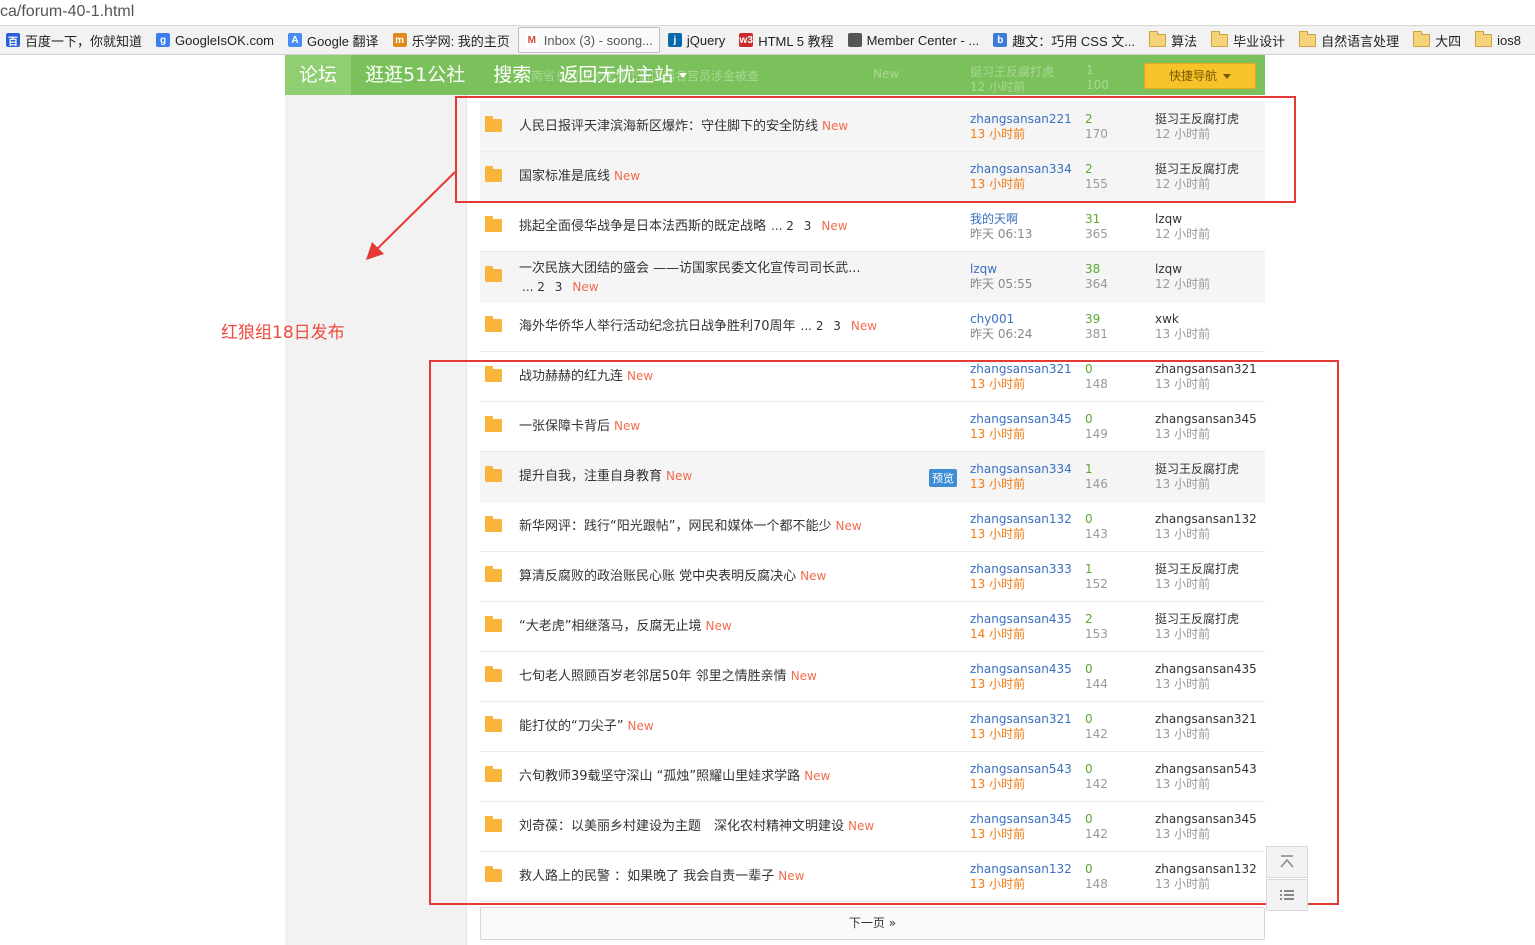 This screenshot has width=1535, height=945. What do you see at coordinates (415, 75) in the screenshot?
I see `nav-browse-51: 逛逛51公社` at bounding box center [415, 75].